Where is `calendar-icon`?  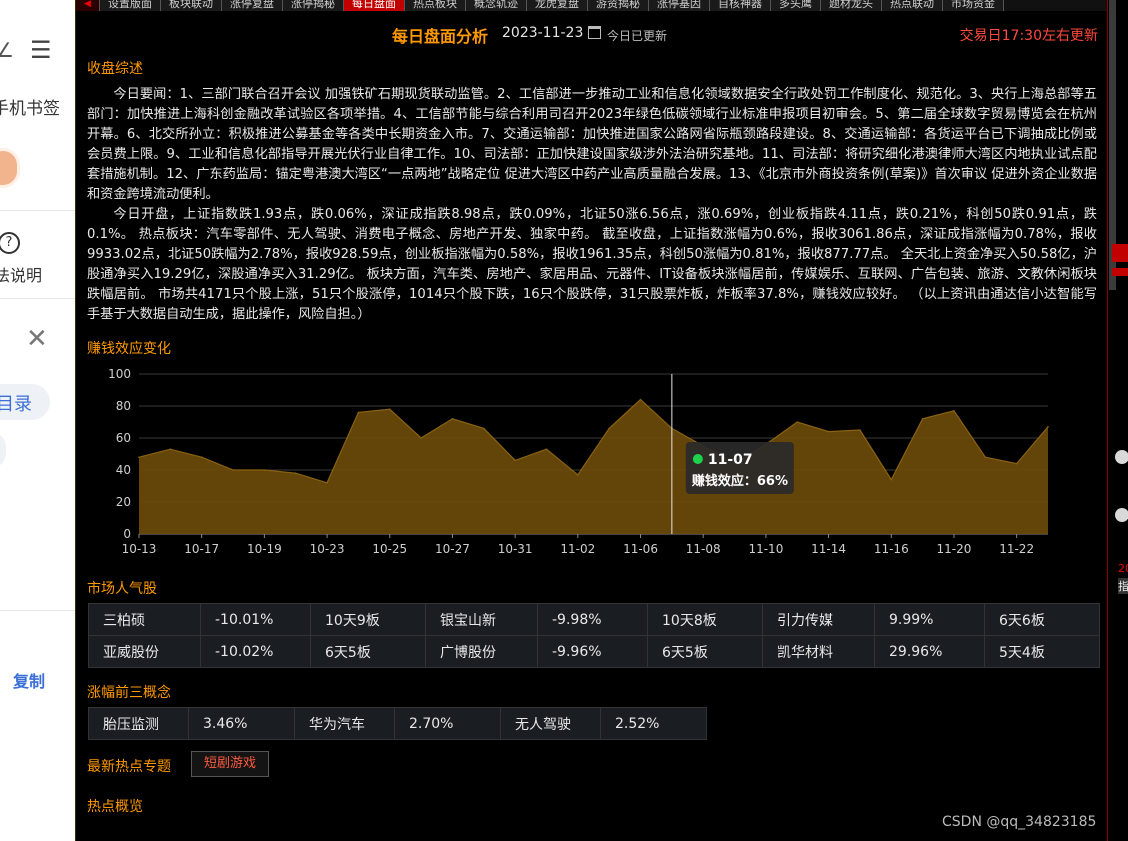 calendar-icon is located at coordinates (594, 32).